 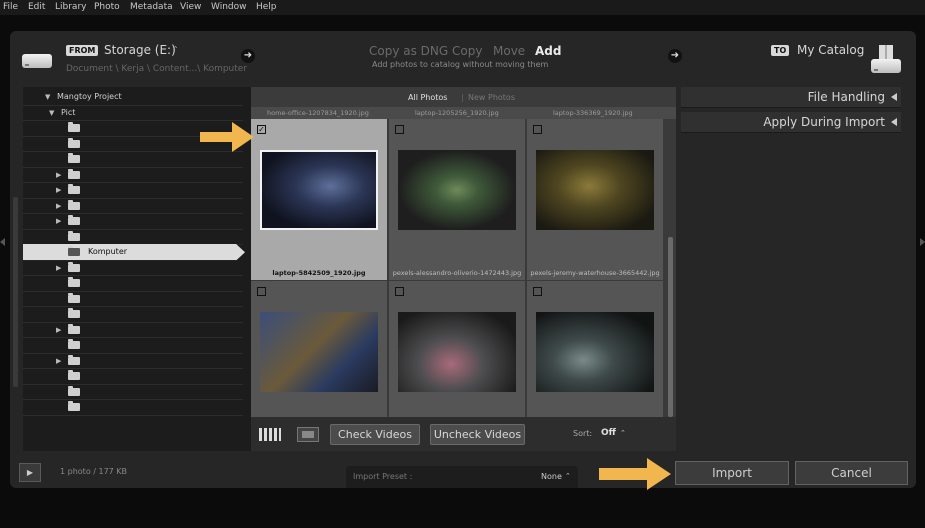 What do you see at coordinates (261, 129) in the screenshot?
I see `checkbox-checked-icon: ✓` at bounding box center [261, 129].